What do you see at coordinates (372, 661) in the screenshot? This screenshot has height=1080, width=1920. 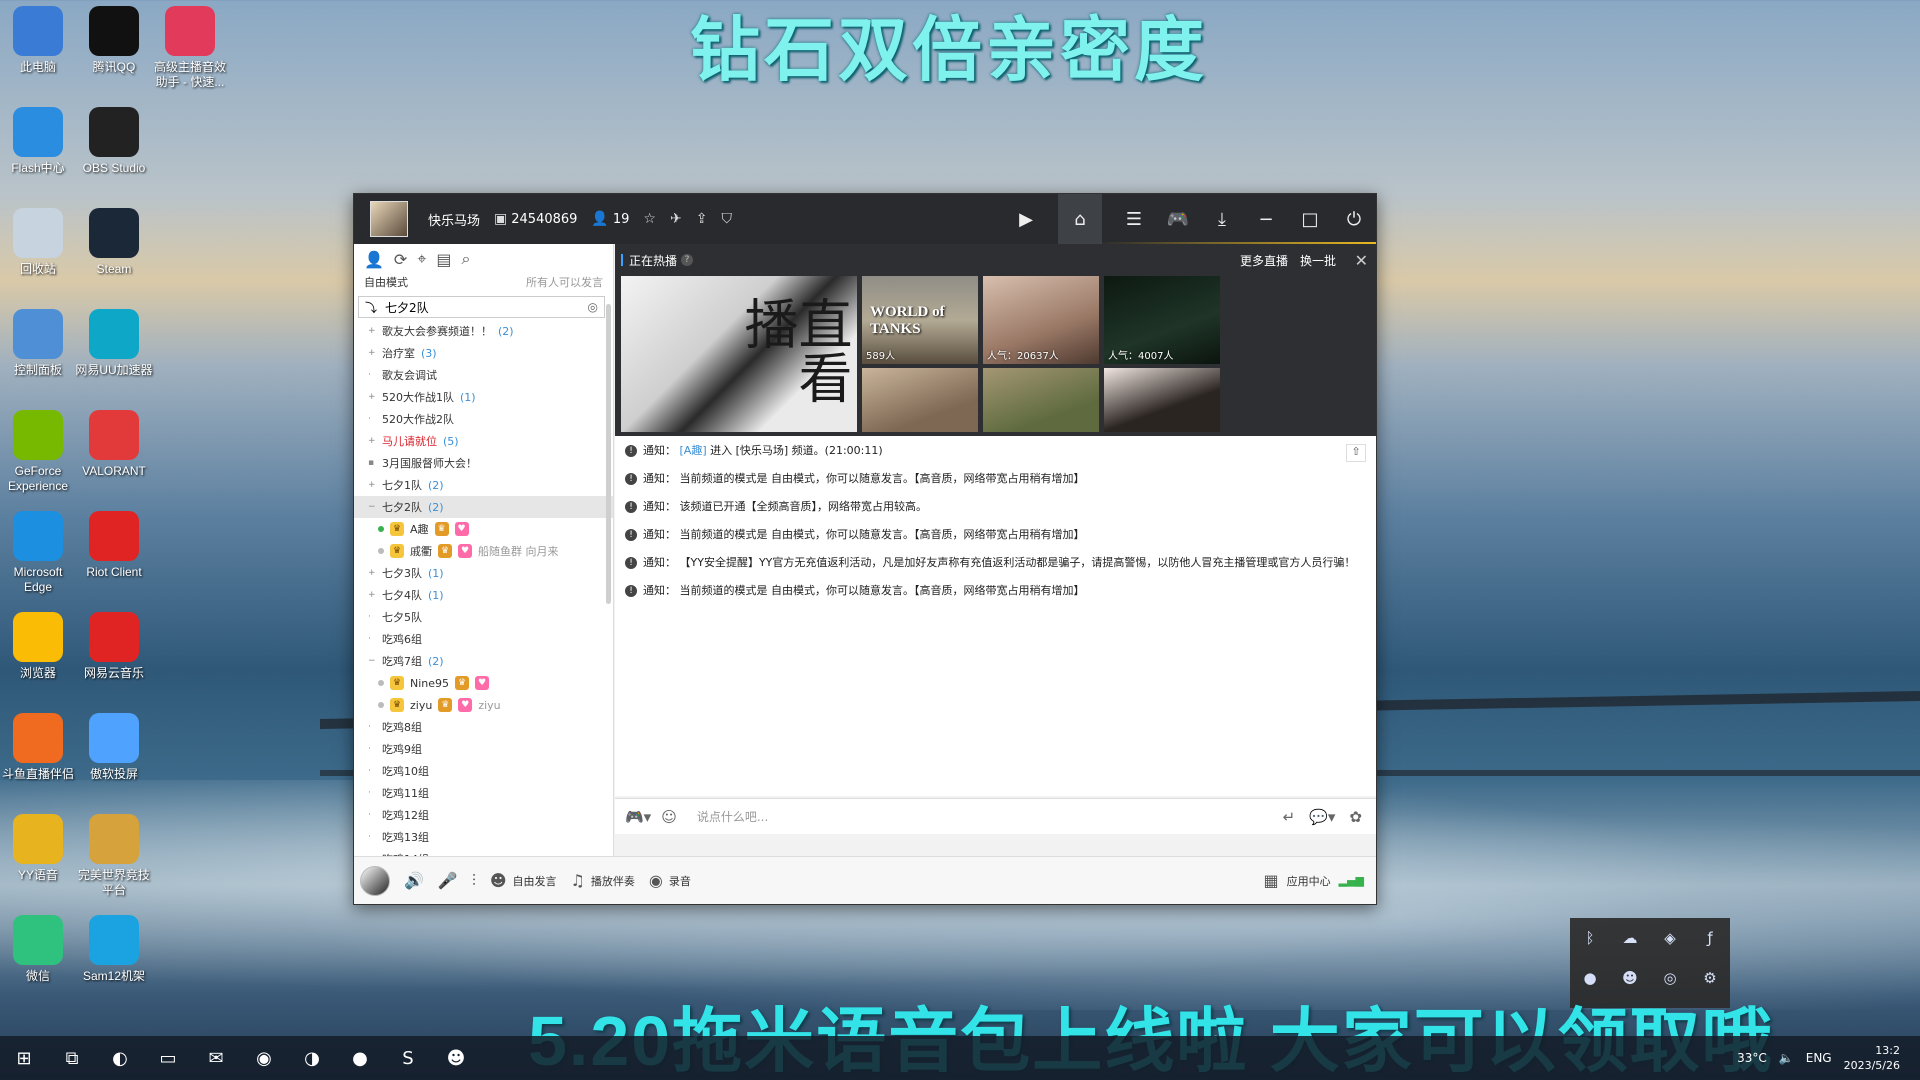 I see `expand-toggle: −` at bounding box center [372, 661].